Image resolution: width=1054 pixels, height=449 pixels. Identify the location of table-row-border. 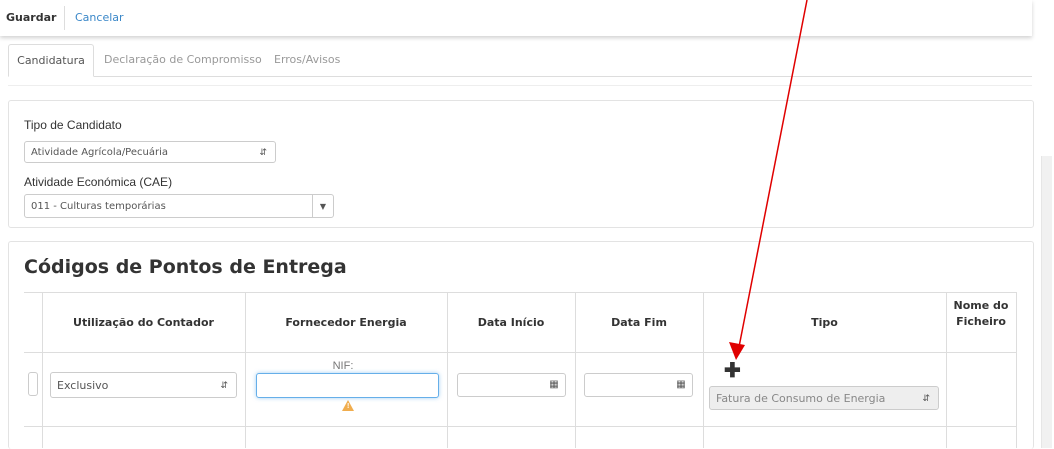
(520, 426).